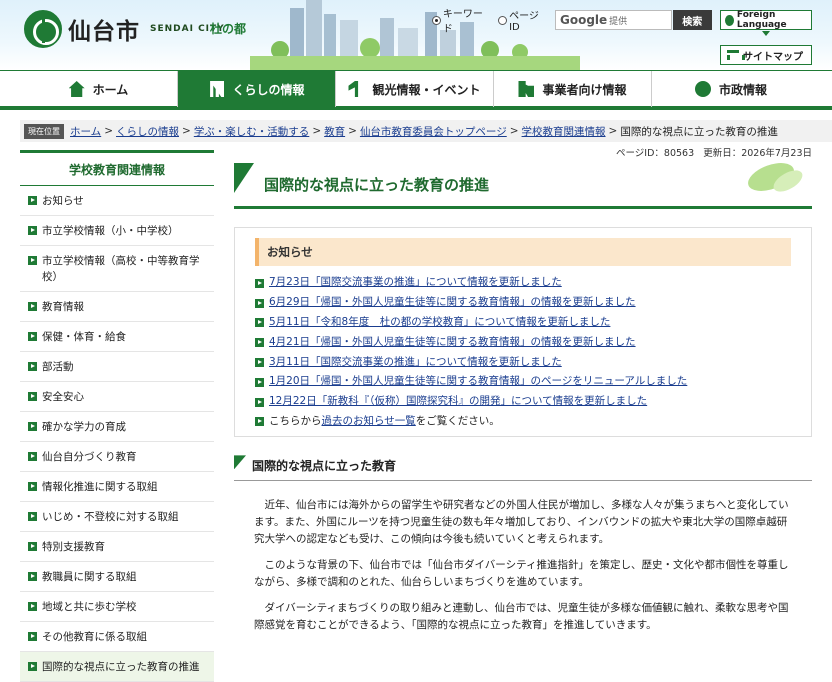 Image resolution: width=832 pixels, height=682 pixels. I want to click on breadcrumb-label: 現在位置, so click(44, 131).